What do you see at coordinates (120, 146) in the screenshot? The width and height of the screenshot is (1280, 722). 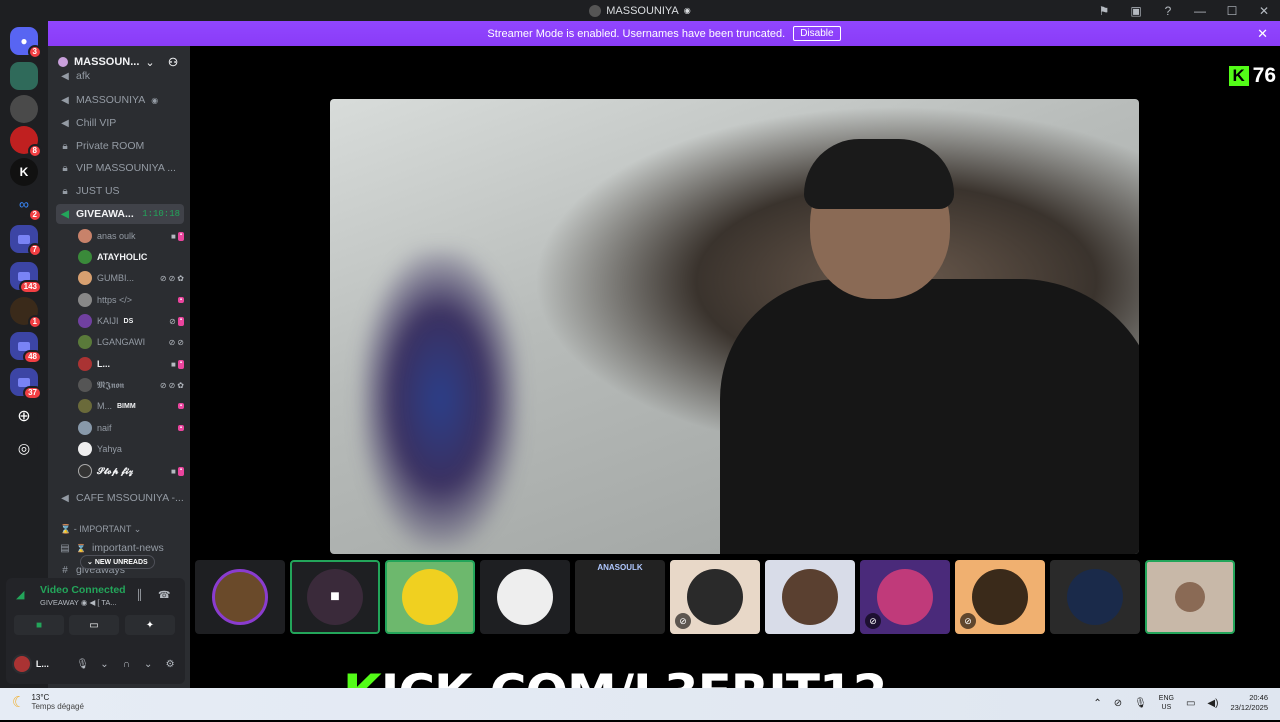 I see `channel-private-room: 🔒︎ Private ROOM` at bounding box center [120, 146].